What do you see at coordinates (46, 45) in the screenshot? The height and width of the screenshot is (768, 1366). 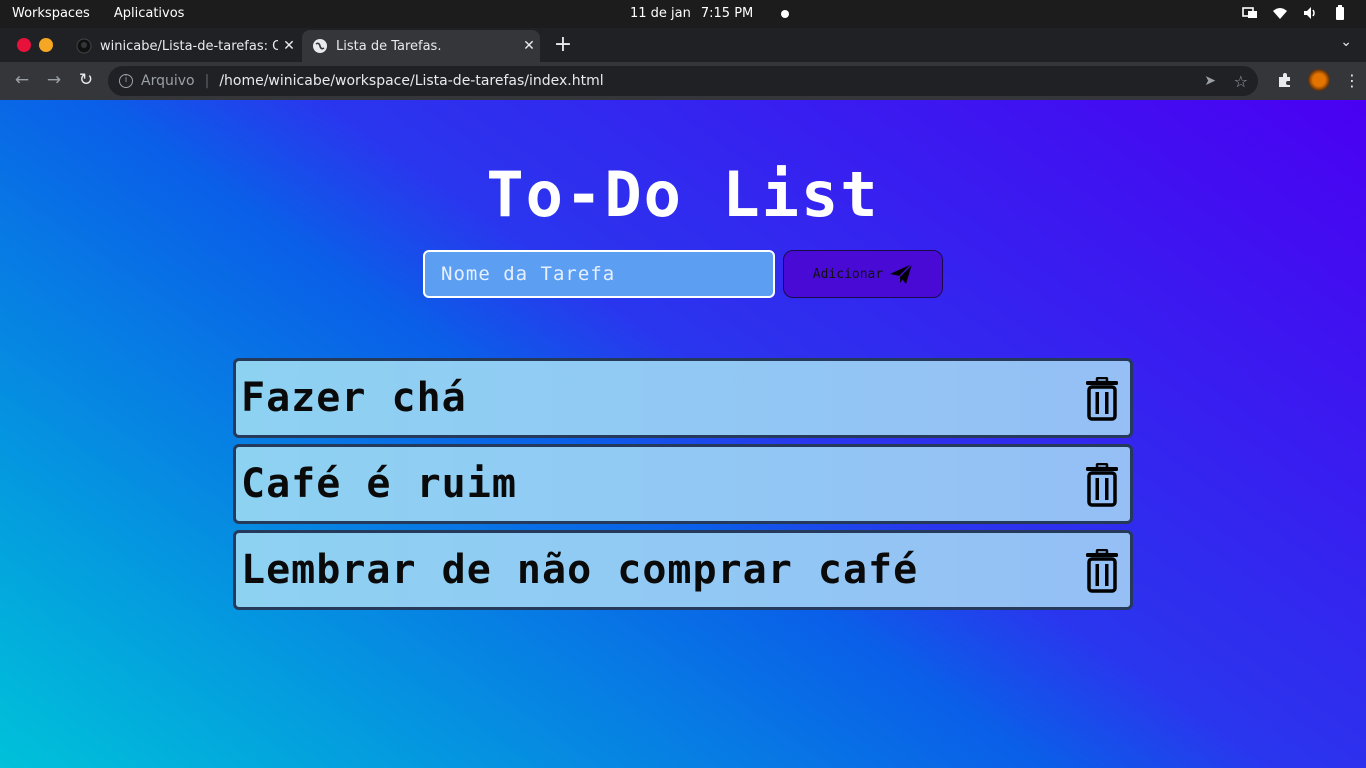 I see `window-minimize-button` at bounding box center [46, 45].